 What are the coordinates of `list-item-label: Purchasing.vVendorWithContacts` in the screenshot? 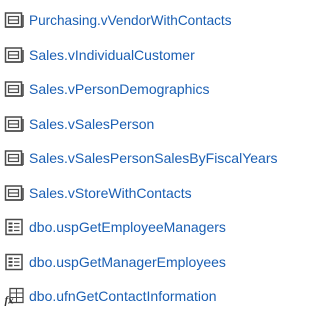 It's located at (130, 20).